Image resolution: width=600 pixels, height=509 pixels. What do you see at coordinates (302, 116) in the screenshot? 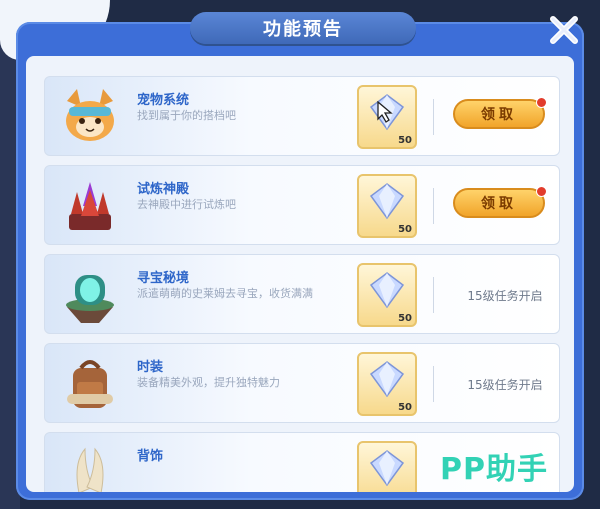
I see `feature-row-pet: 宠物系统 找到属于你的搭档吧 50 领取` at bounding box center [302, 116].